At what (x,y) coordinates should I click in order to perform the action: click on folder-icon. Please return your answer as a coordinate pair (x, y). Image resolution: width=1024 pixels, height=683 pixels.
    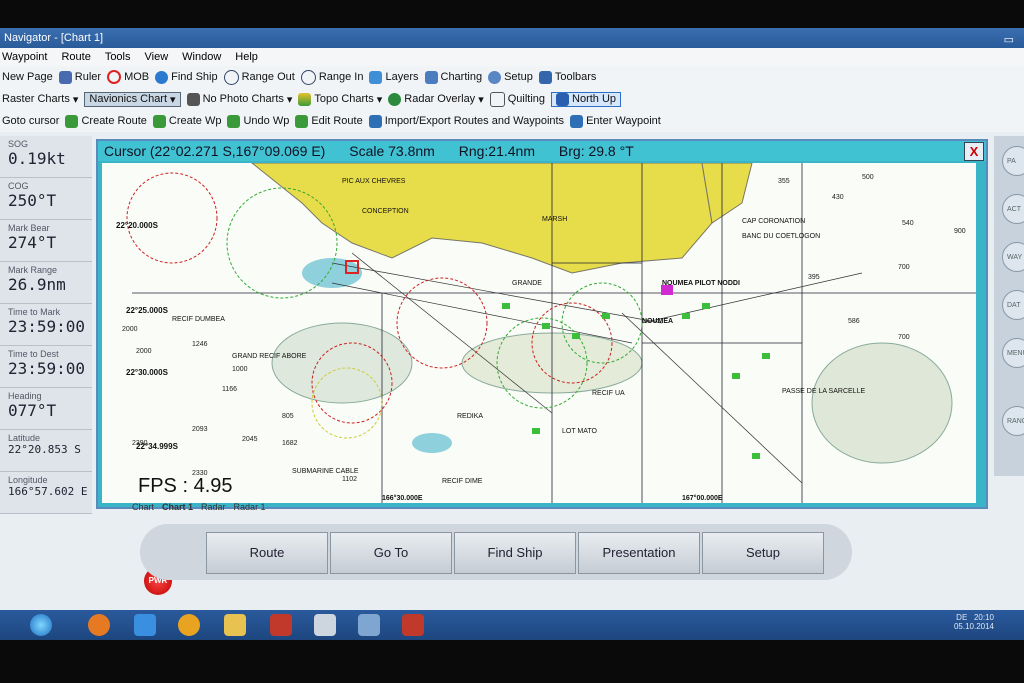
    Looking at the image, I should click on (235, 625).